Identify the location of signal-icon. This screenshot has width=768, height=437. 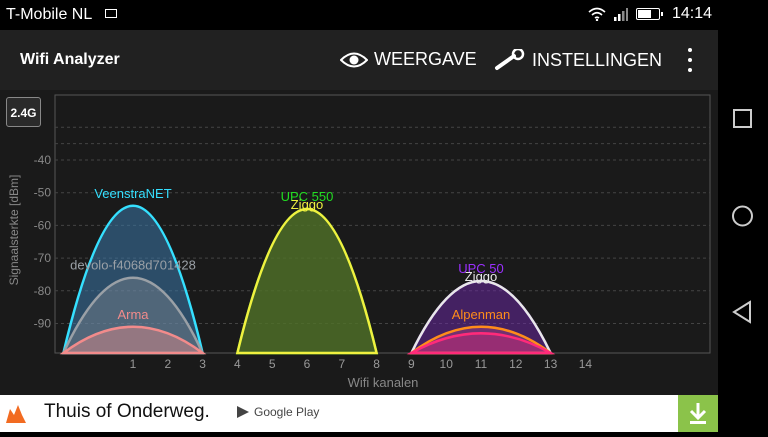
(620, 14).